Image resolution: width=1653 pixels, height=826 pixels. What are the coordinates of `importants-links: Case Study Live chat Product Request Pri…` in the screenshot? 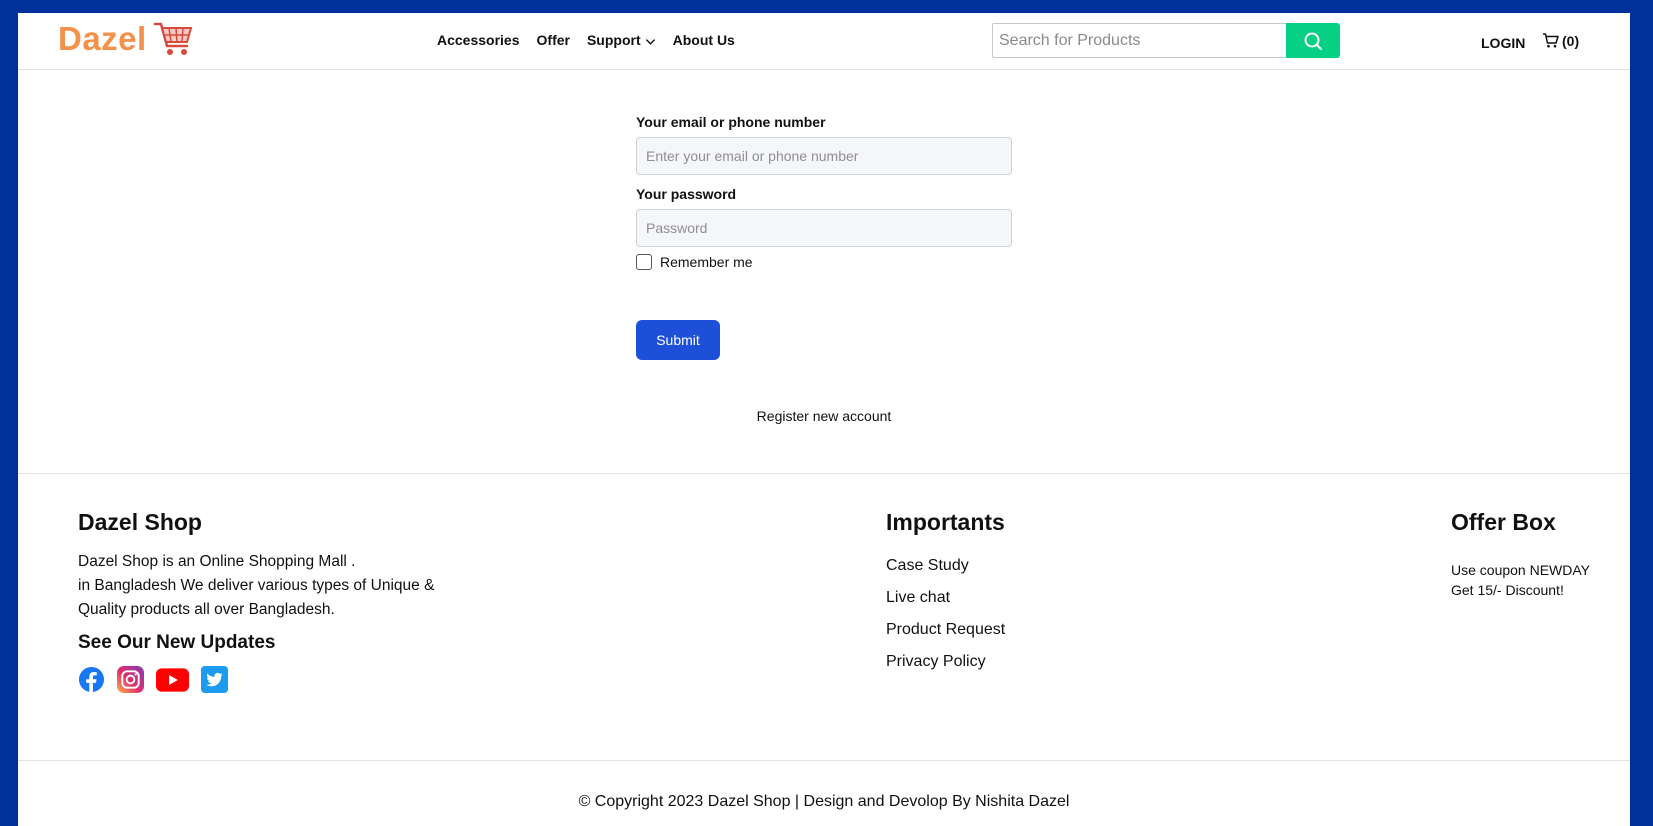 It's located at (945, 614).